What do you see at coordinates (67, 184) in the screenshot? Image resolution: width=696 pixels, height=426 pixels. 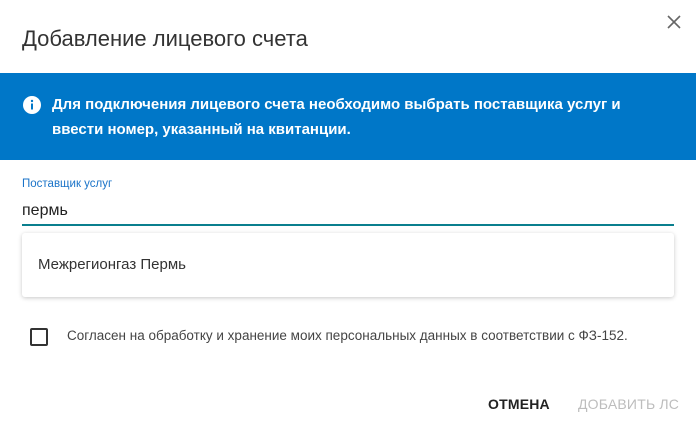 I see `provider-field-label: Поставщик услуг` at bounding box center [67, 184].